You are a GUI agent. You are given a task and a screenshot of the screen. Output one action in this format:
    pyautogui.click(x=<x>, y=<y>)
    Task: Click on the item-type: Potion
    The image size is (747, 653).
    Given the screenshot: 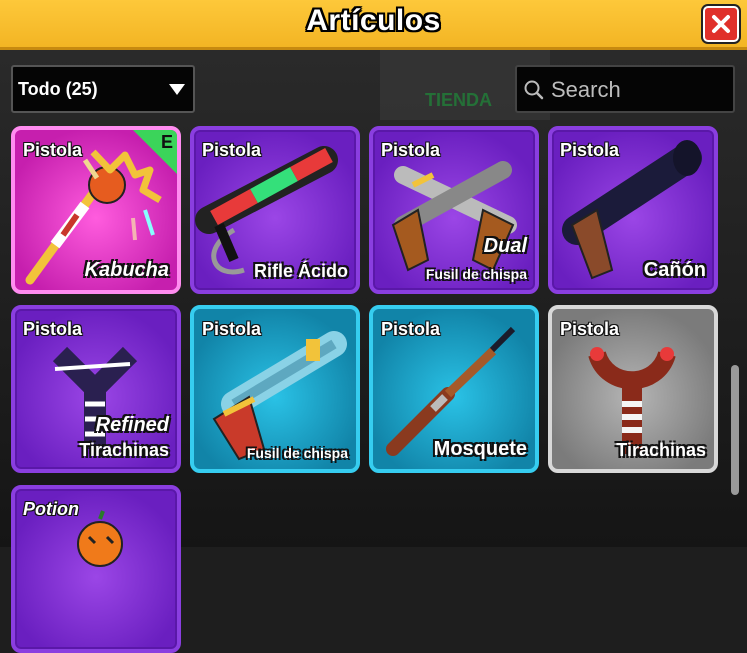 What is the action you would take?
    pyautogui.click(x=51, y=509)
    